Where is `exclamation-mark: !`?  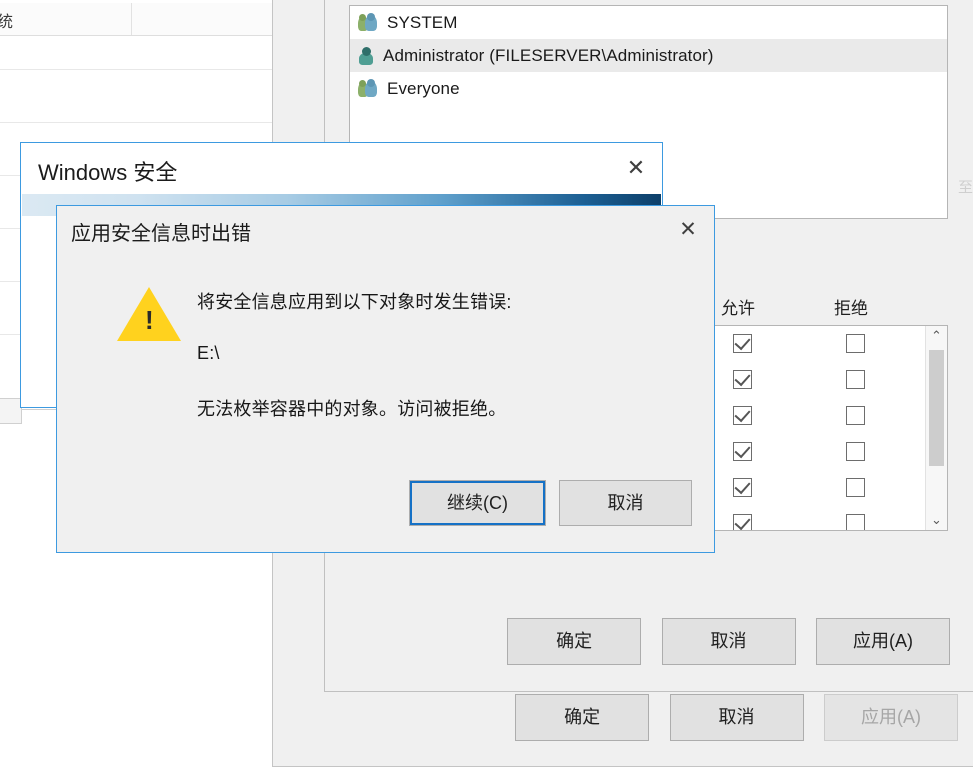
exclamation-mark: ! is located at coordinates (149, 320).